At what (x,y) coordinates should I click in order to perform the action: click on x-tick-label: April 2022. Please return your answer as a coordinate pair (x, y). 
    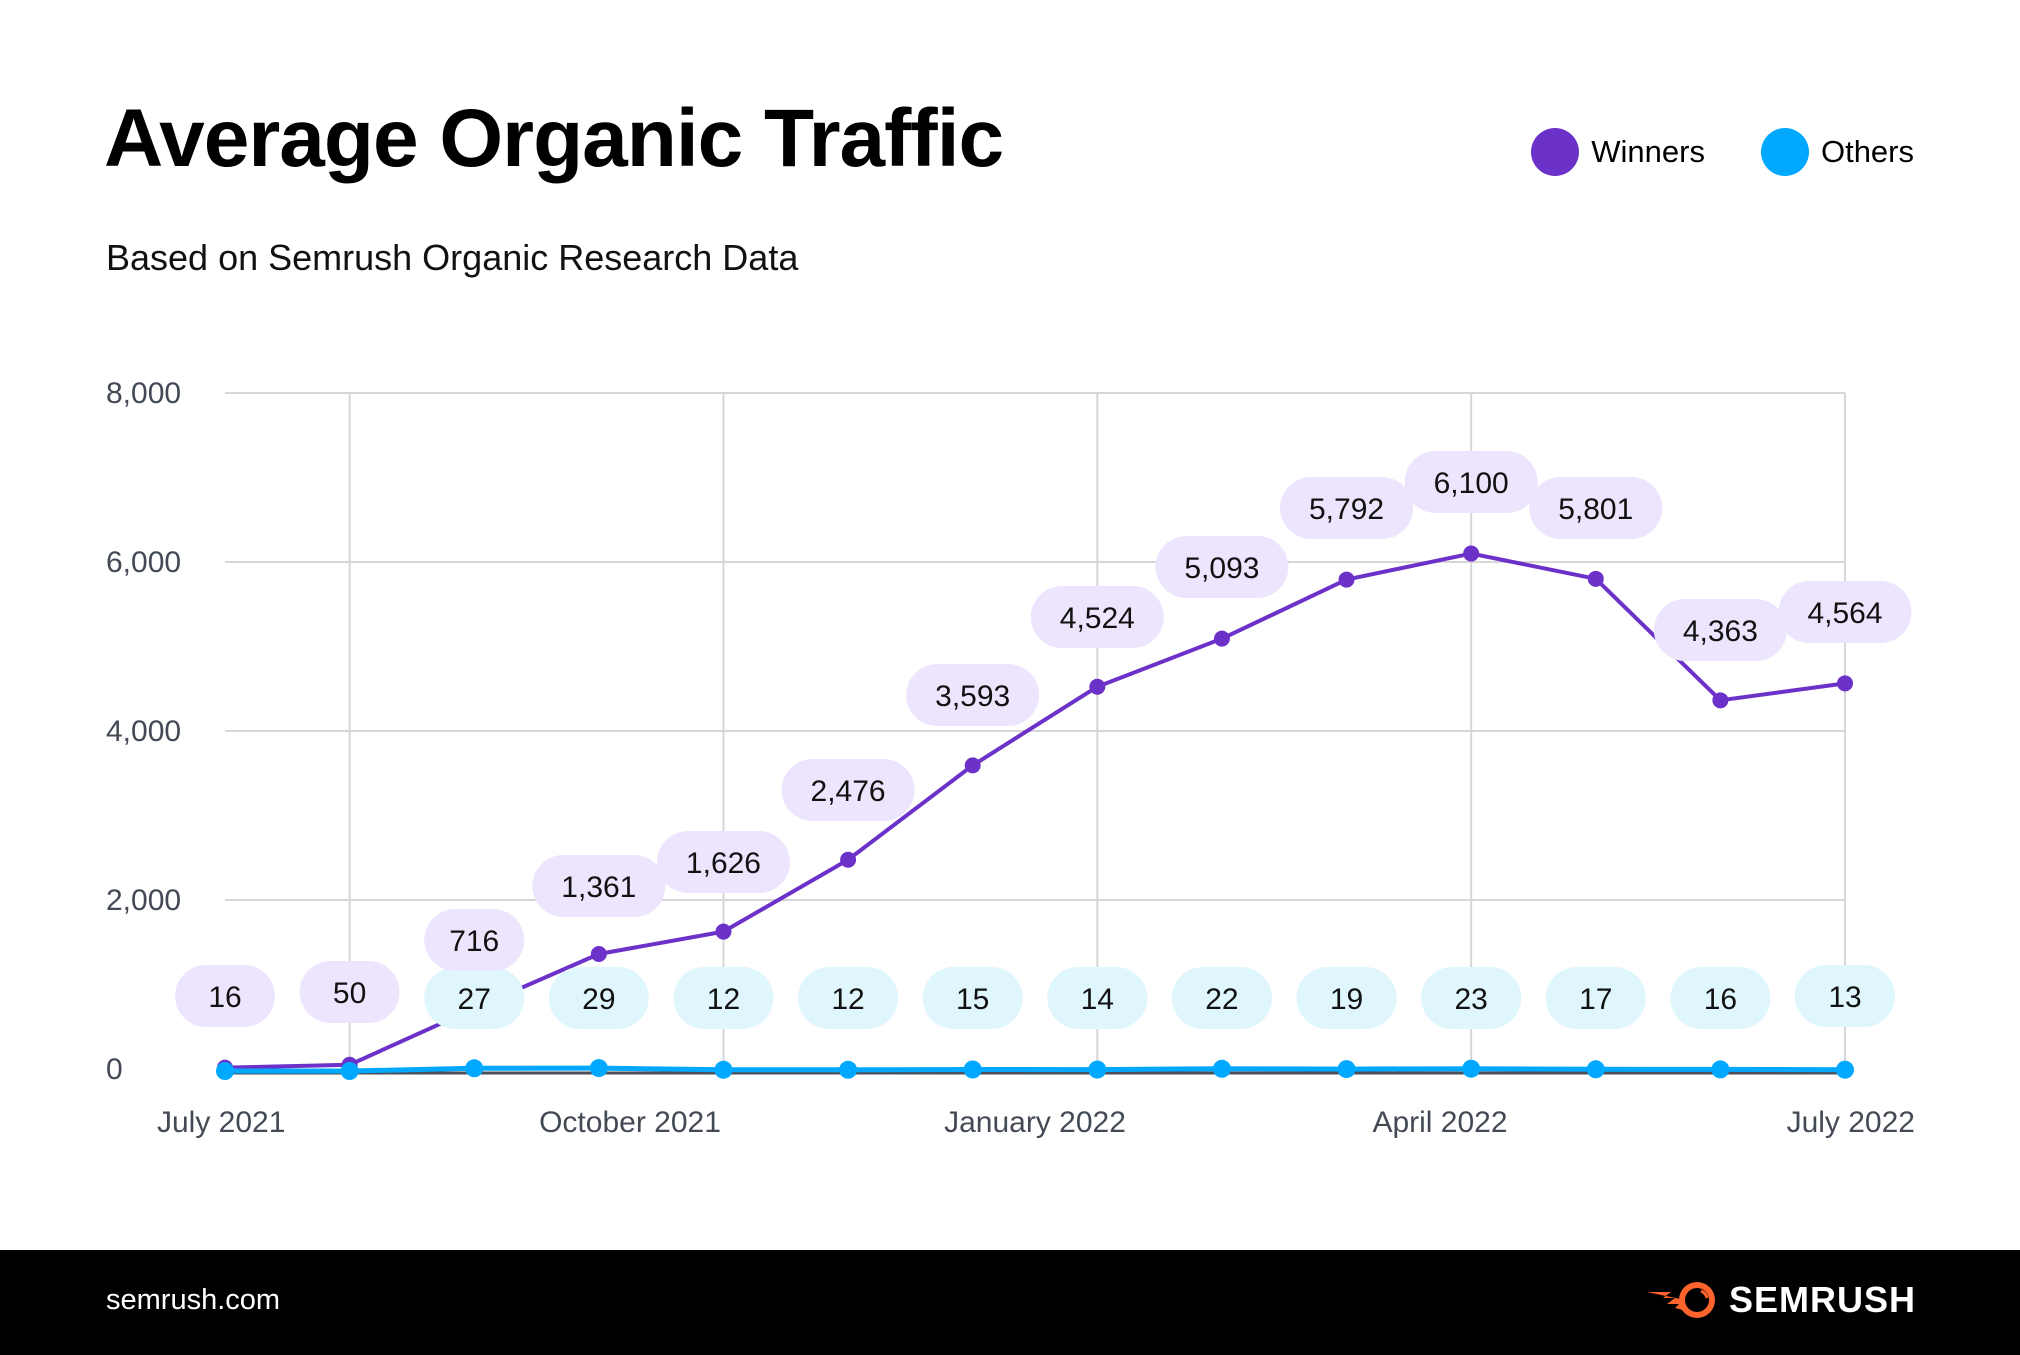
    Looking at the image, I should click on (1439, 1122).